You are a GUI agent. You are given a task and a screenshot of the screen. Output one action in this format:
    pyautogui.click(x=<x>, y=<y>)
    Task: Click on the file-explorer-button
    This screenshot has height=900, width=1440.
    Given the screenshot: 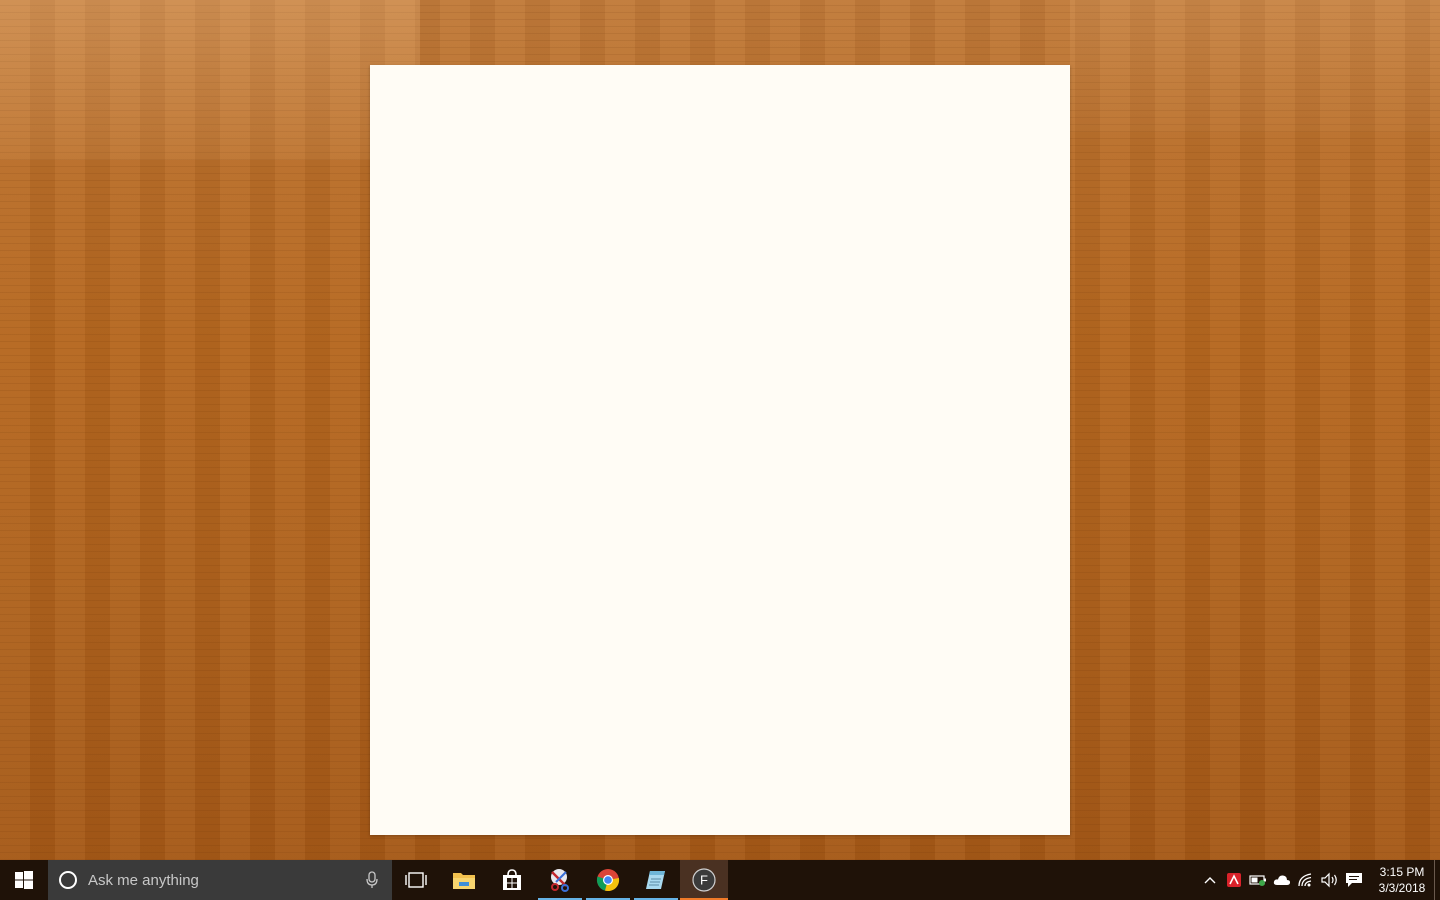 What is the action you would take?
    pyautogui.click(x=464, y=880)
    